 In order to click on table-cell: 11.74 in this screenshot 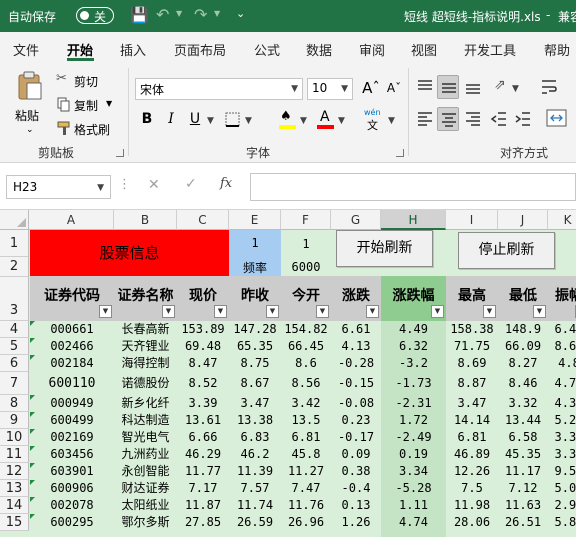, I will do `click(255, 505)`.